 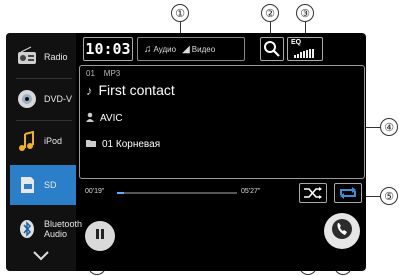 I want to click on folder-name: 01 Корневая, so click(x=131, y=144).